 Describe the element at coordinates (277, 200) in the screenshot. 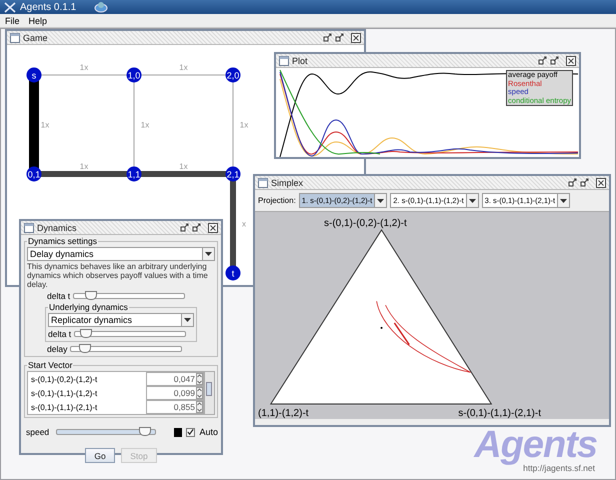

I see `projection-label: Projection:` at that location.